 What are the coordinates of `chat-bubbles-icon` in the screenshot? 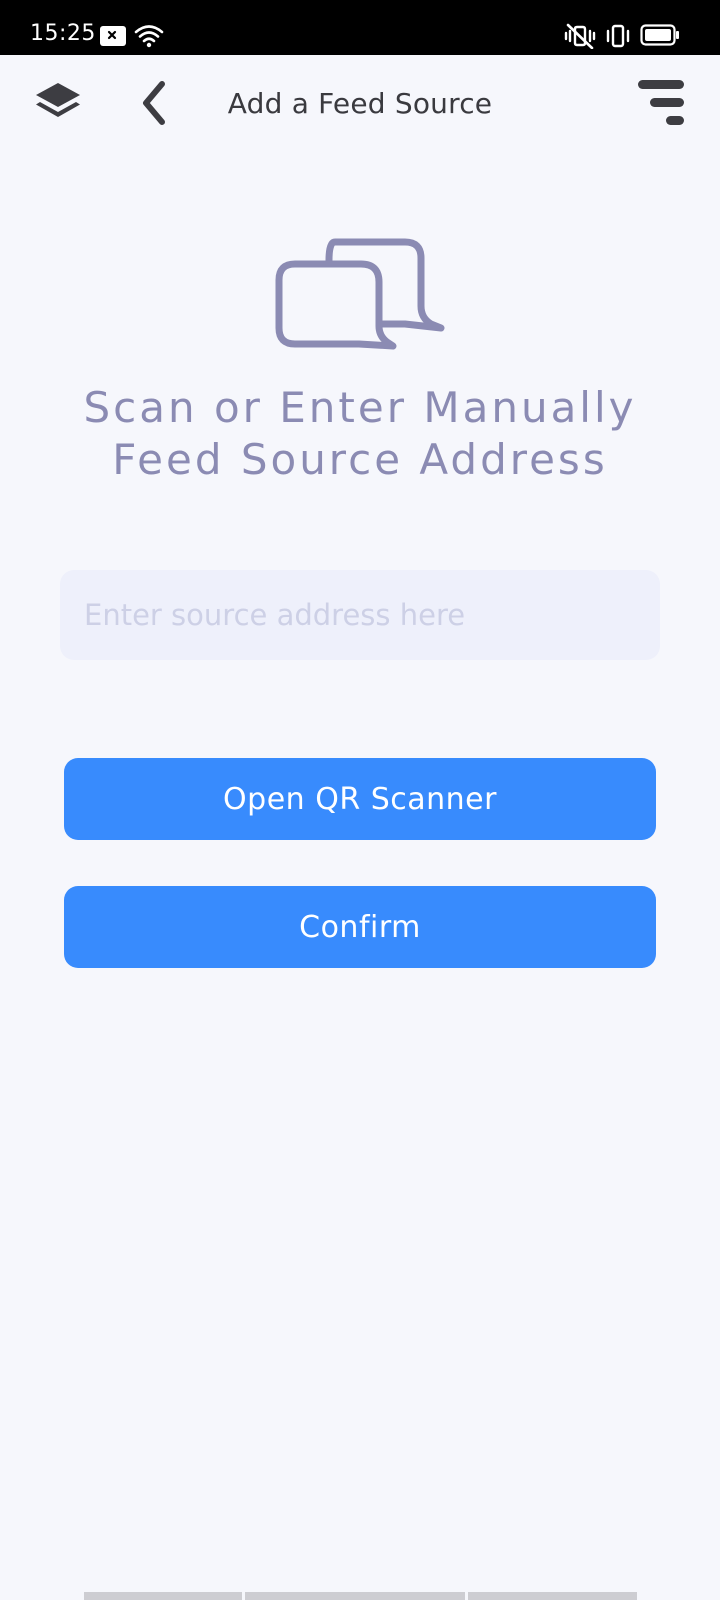 It's located at (360, 294).